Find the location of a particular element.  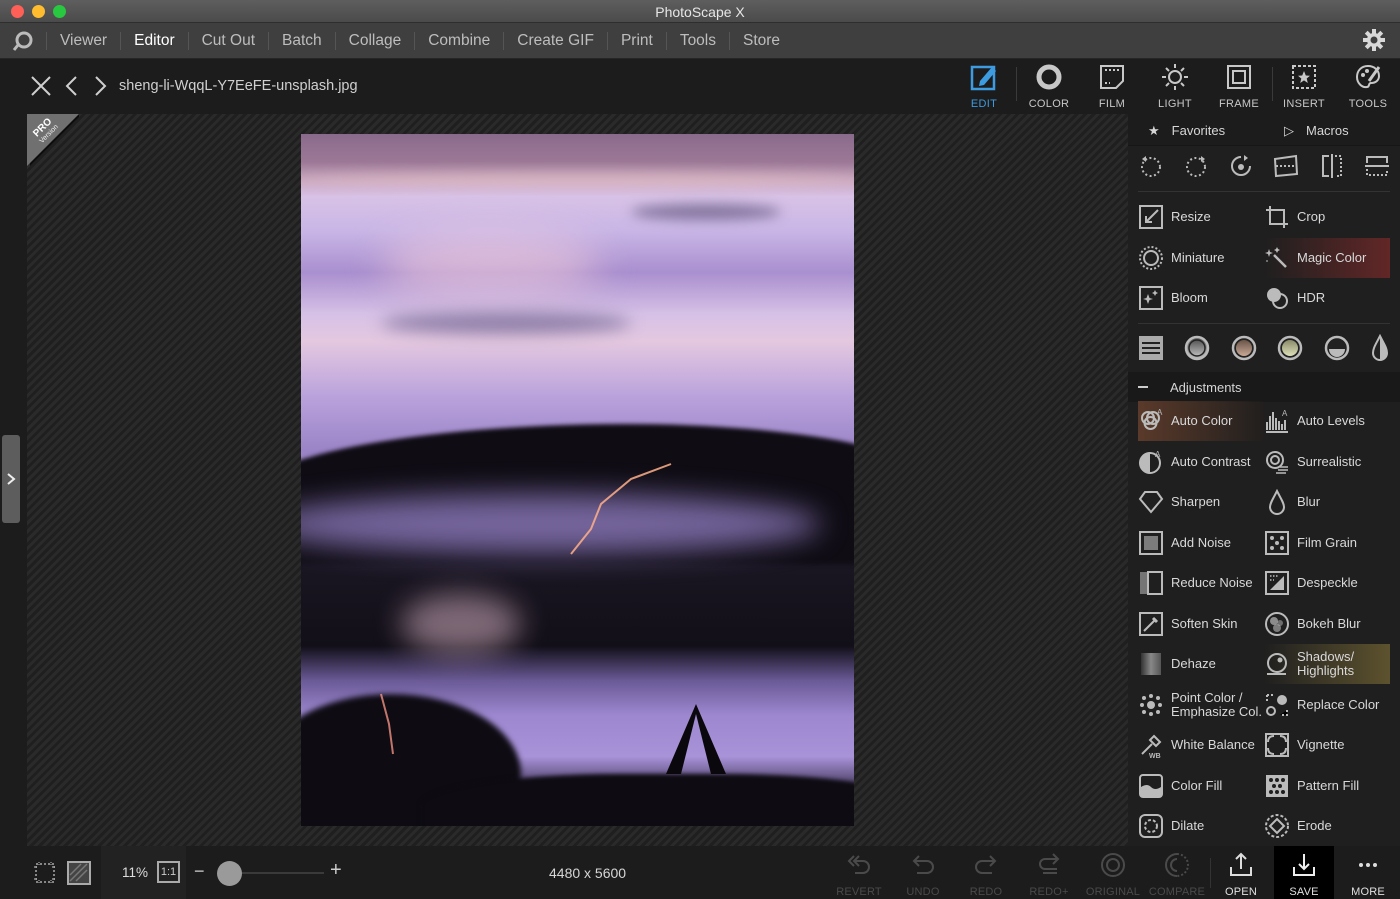

half-circle-icon is located at coordinates (1337, 348).